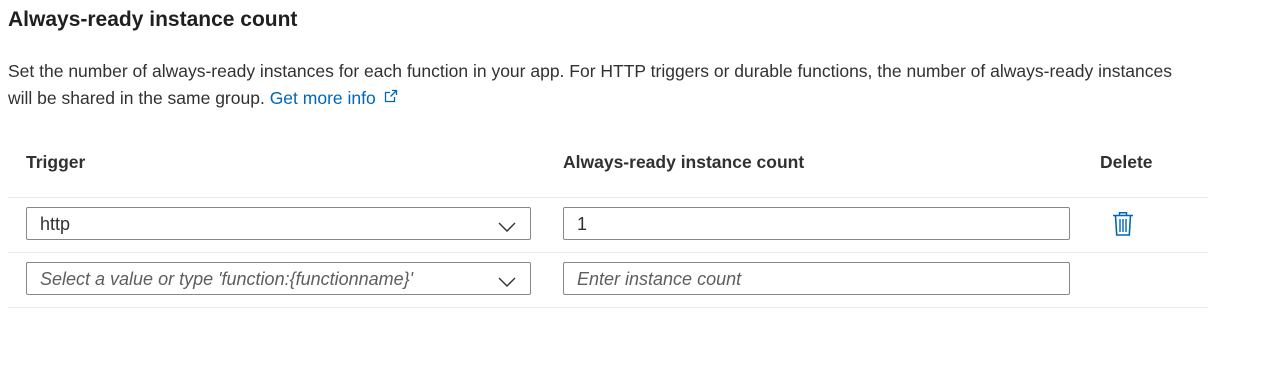 The height and width of the screenshot is (367, 1261). Describe the element at coordinates (55, 224) in the screenshot. I see `trigger-value: http` at that location.